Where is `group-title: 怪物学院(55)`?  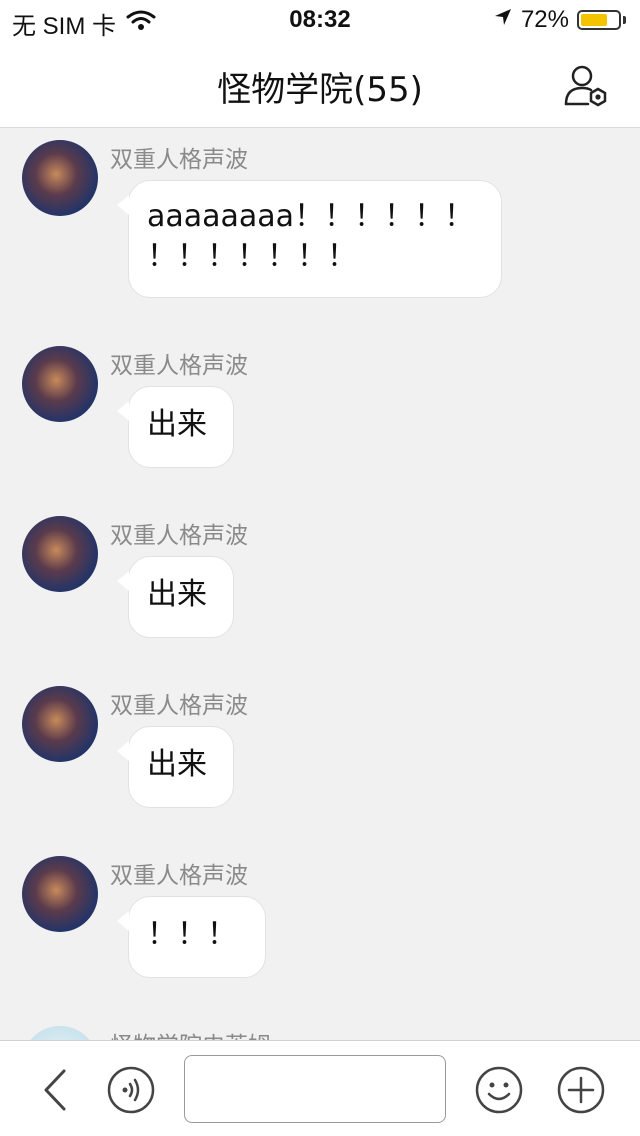 group-title: 怪物学院(55) is located at coordinates (320, 90).